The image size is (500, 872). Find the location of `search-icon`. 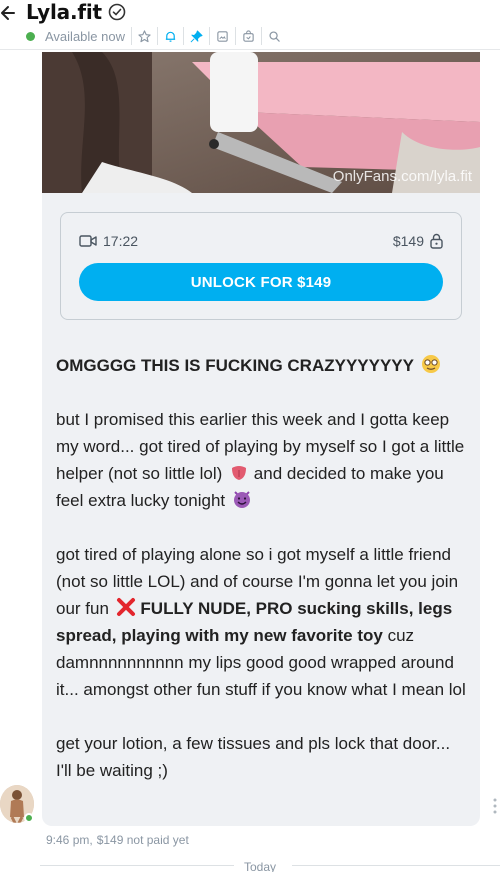

search-icon is located at coordinates (274, 36).